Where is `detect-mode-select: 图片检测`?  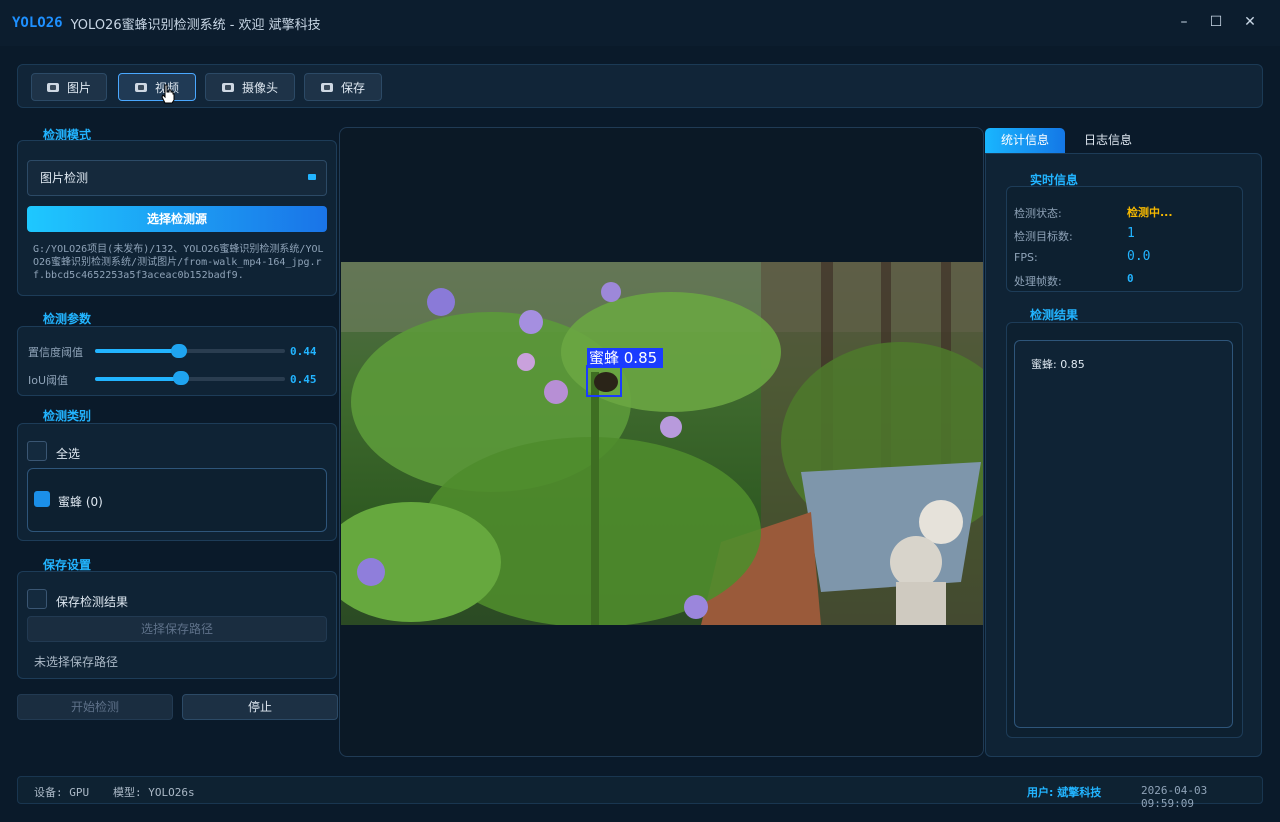
detect-mode-select: 图片检测 is located at coordinates (177, 178).